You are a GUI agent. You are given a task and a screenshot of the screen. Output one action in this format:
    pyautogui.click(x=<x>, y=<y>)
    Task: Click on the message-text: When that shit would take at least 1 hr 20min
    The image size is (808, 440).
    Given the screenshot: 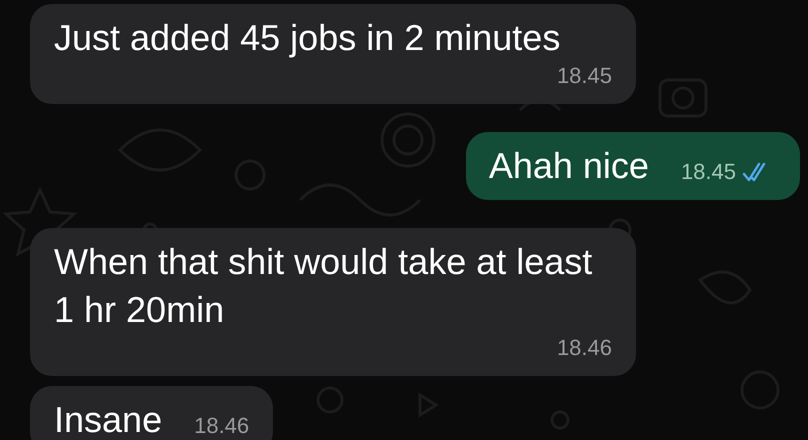 What is the action you would take?
    pyautogui.click(x=324, y=286)
    